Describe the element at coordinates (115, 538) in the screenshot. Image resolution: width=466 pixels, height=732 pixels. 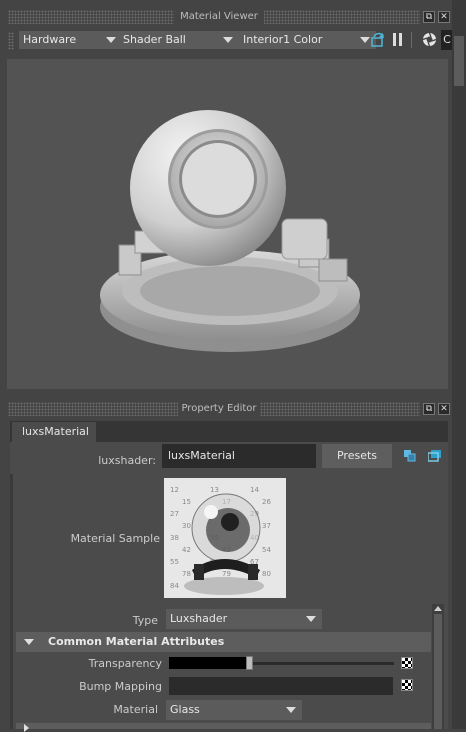
I see `material-sample-label: Material Sample` at that location.